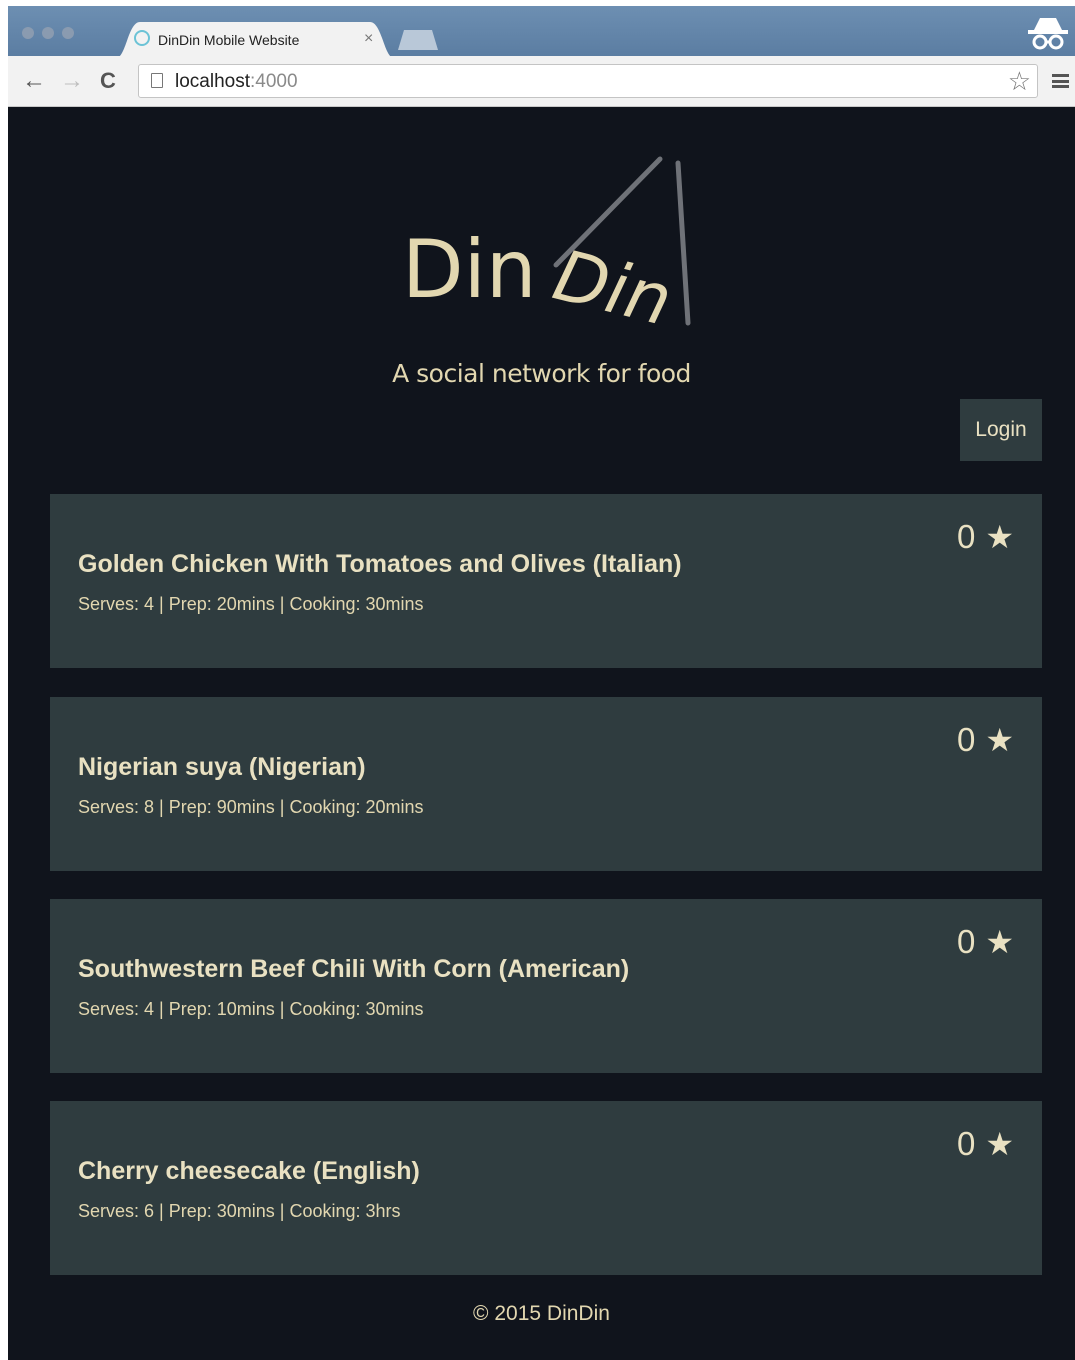 Image resolution: width=1075 pixels, height=1360 pixels. I want to click on hamburger-menu-icon, so click(1060, 81).